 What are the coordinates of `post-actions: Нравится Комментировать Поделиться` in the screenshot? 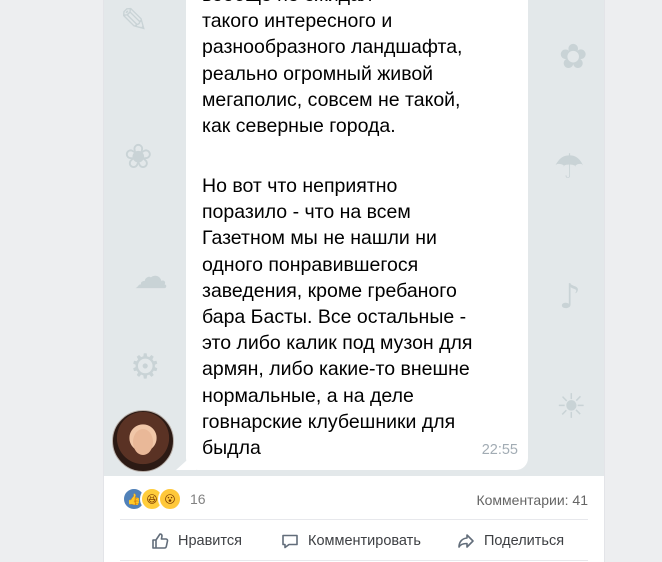 It's located at (354, 541).